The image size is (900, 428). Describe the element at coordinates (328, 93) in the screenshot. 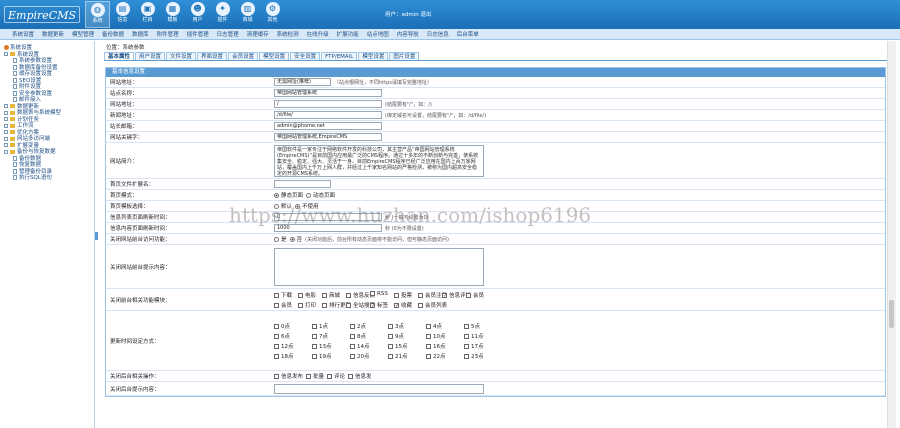

I see `site-name-input: 帝国网站管理系统` at that location.